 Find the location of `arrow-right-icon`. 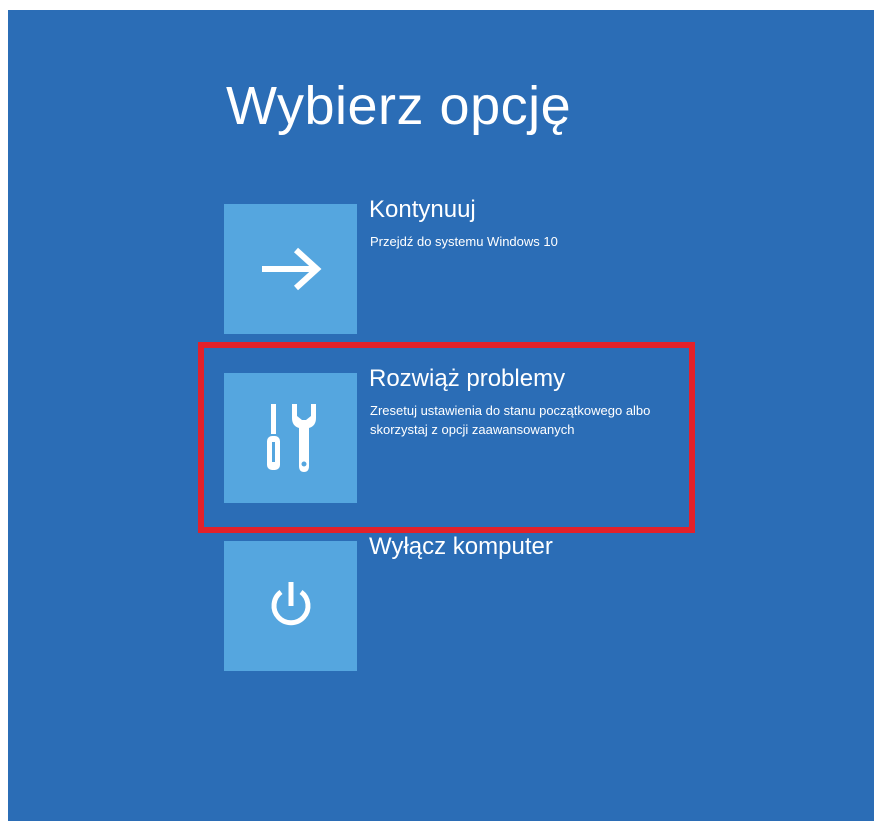

arrow-right-icon is located at coordinates (291, 269).